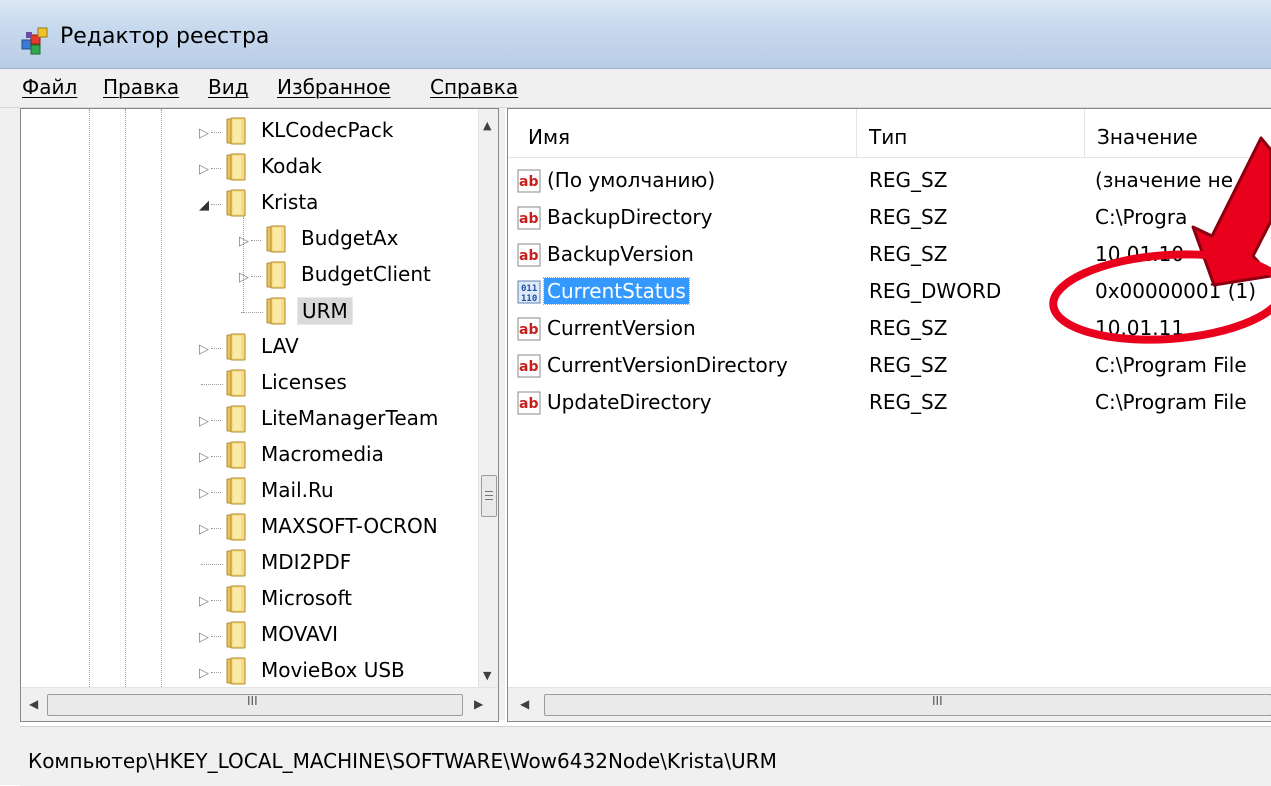  I want to click on values-hscroll-thumb, so click(907, 705).